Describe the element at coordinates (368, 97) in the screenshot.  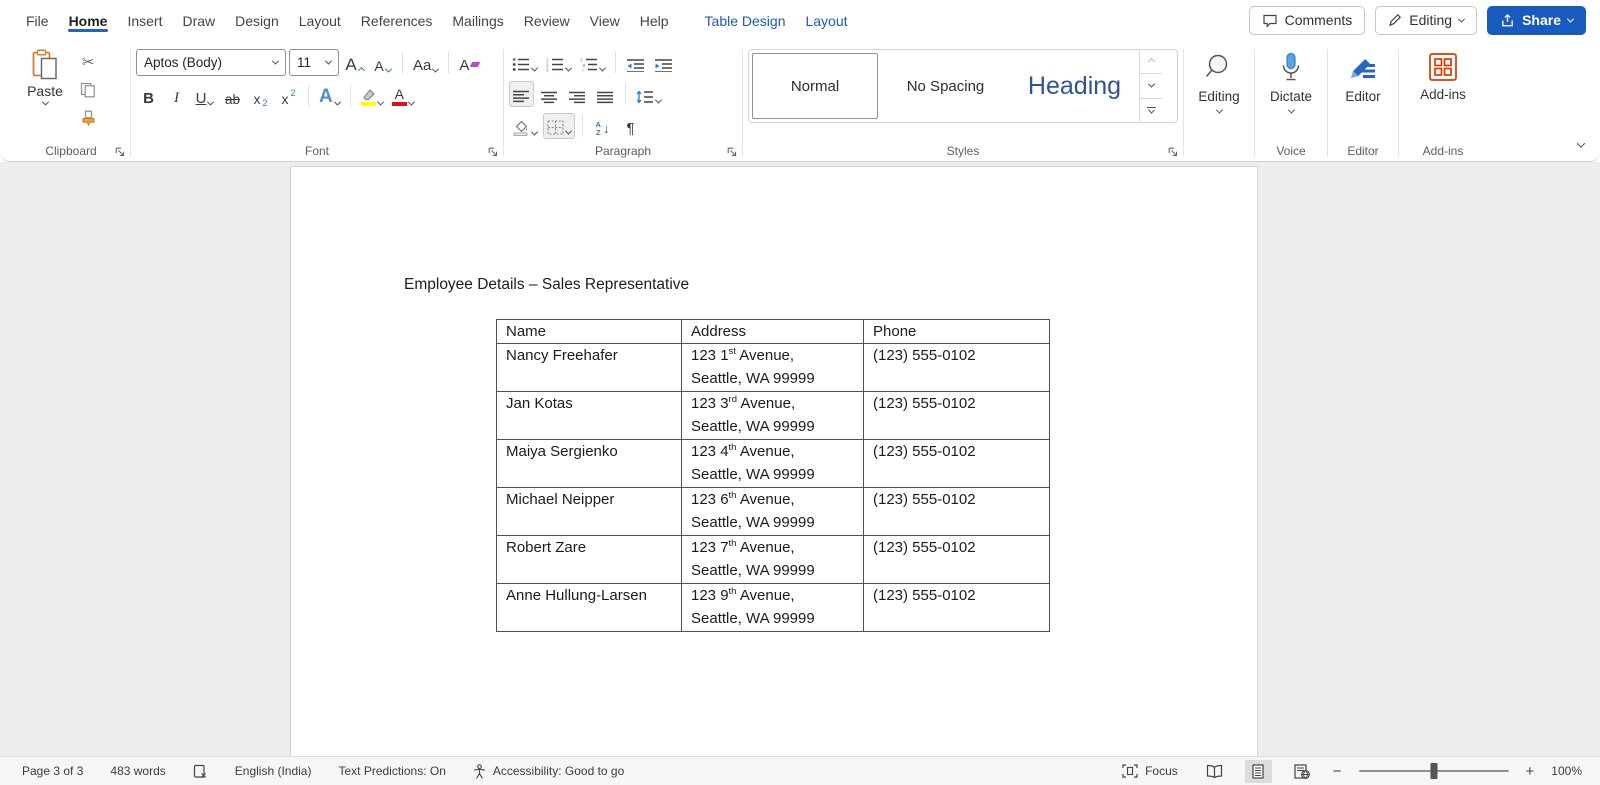
I see `highlighter-icon` at that location.